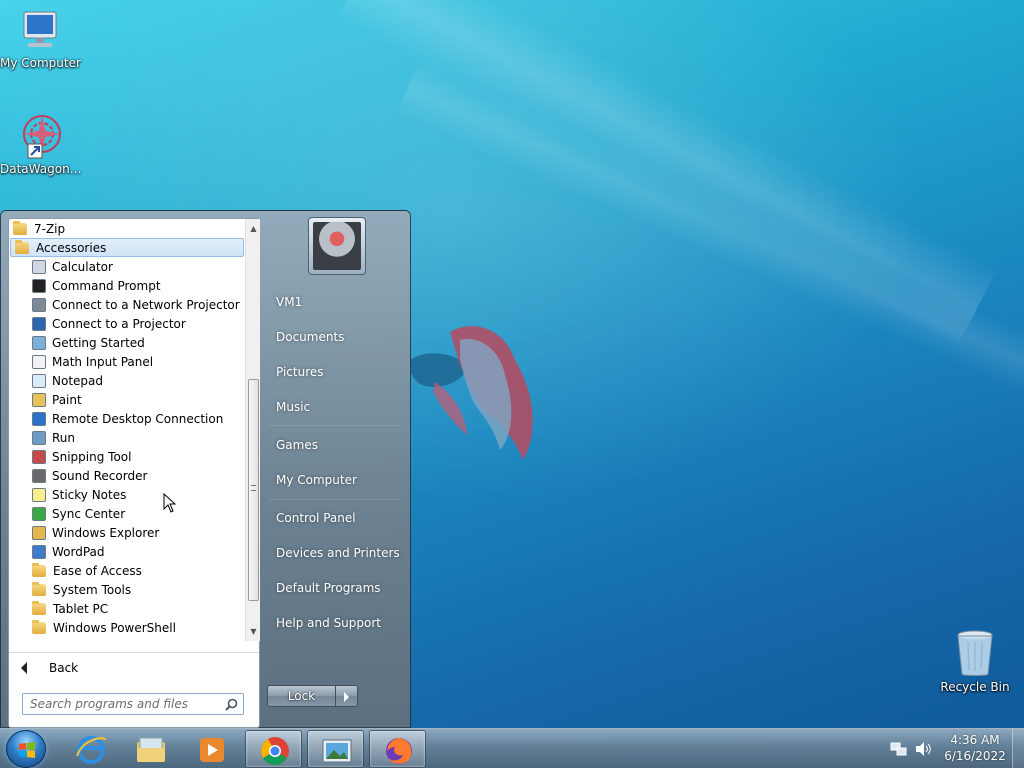  Describe the element at coordinates (336, 623) in the screenshot. I see `menu-help-and-support: Help and Support` at that location.